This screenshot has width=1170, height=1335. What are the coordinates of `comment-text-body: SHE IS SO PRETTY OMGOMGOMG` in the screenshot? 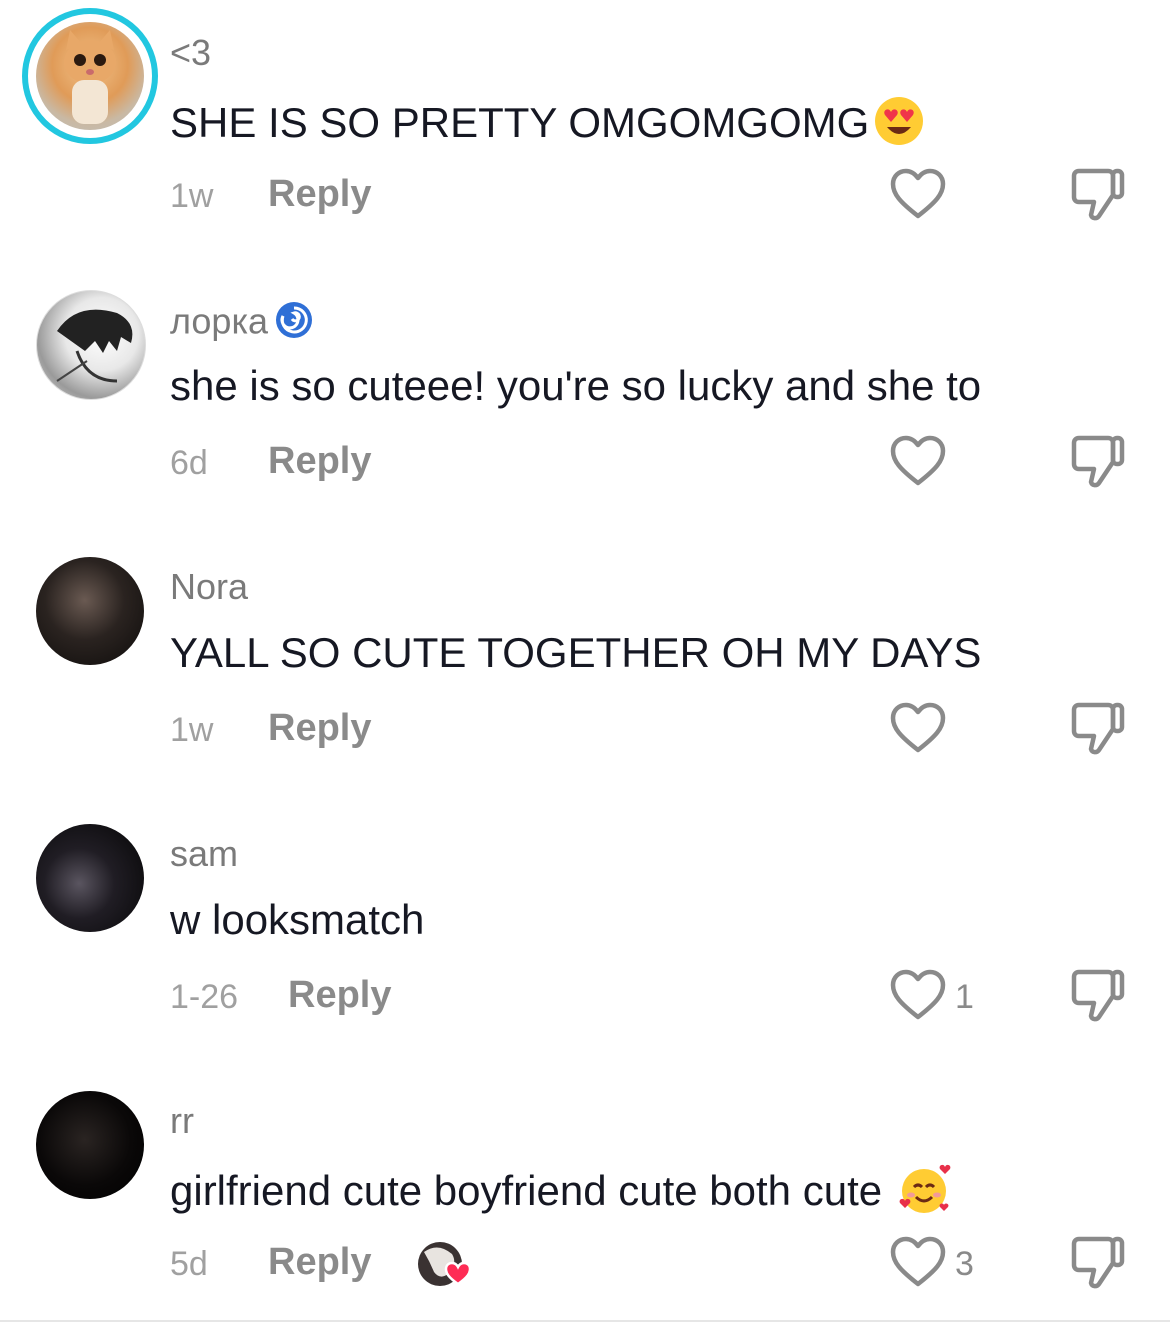 It's located at (520, 123).